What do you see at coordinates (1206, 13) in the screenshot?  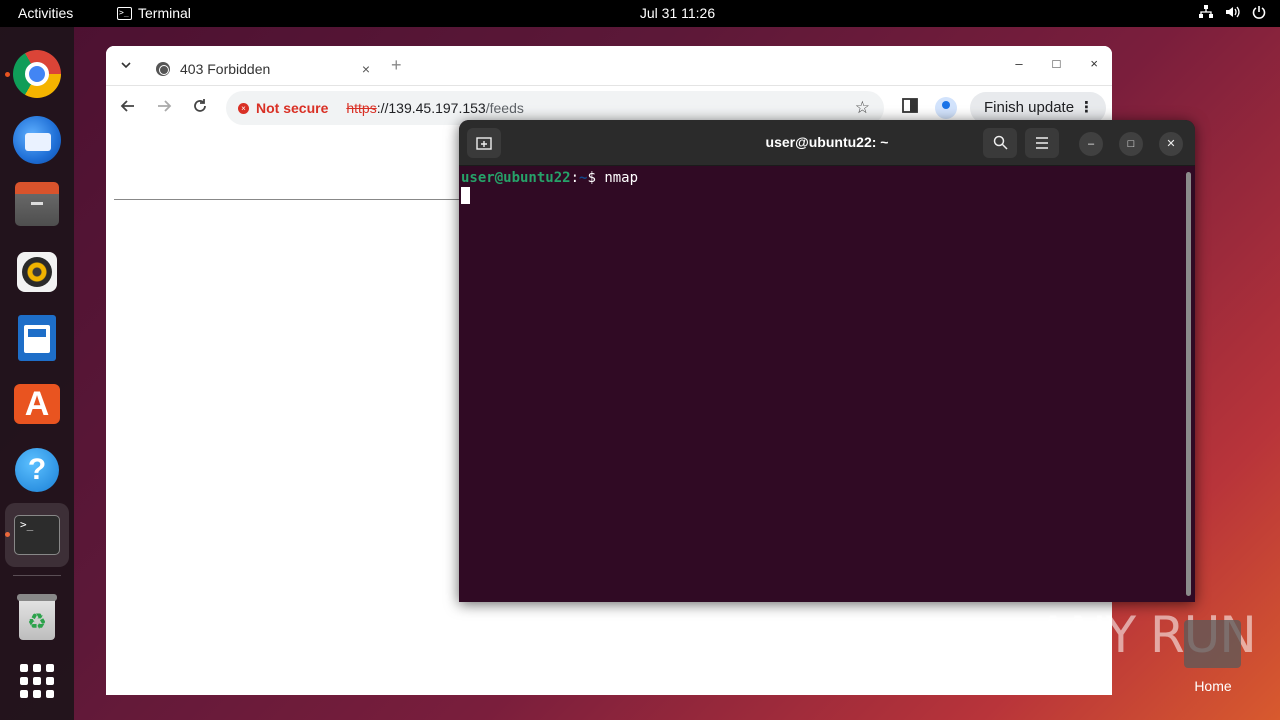 I see `network-icon` at bounding box center [1206, 13].